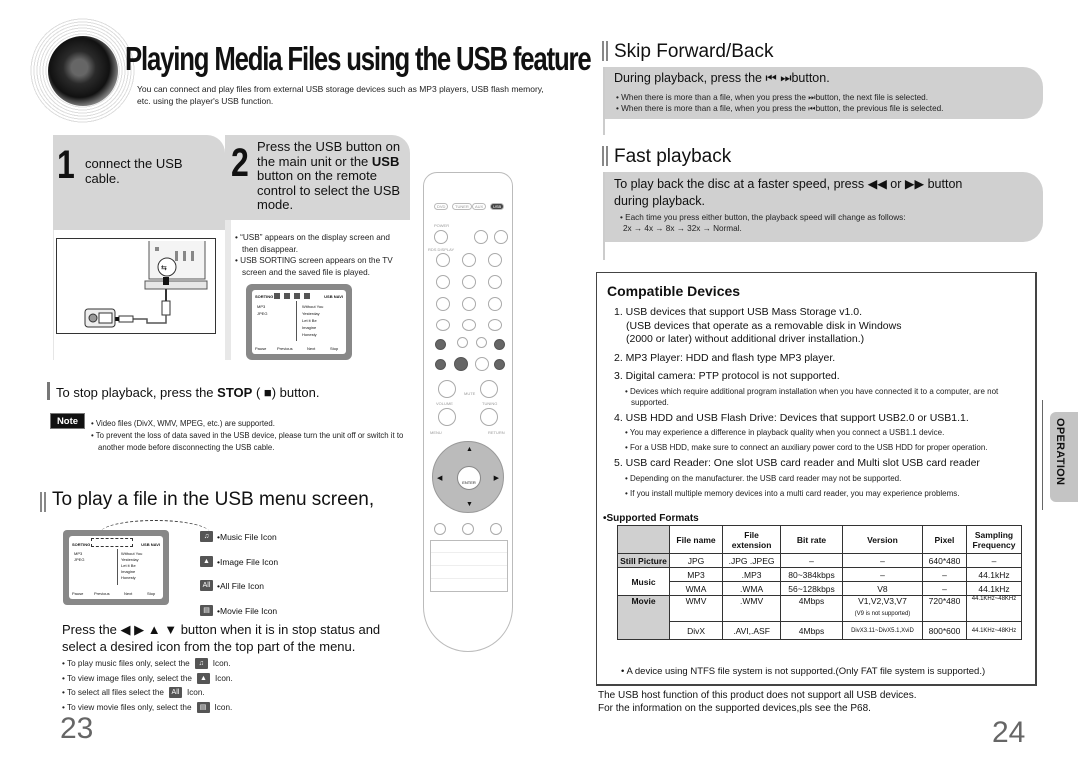 The height and width of the screenshot is (763, 1080). Describe the element at coordinates (944, 608) in the screenshot. I see `table-cell: 720*480` at that location.